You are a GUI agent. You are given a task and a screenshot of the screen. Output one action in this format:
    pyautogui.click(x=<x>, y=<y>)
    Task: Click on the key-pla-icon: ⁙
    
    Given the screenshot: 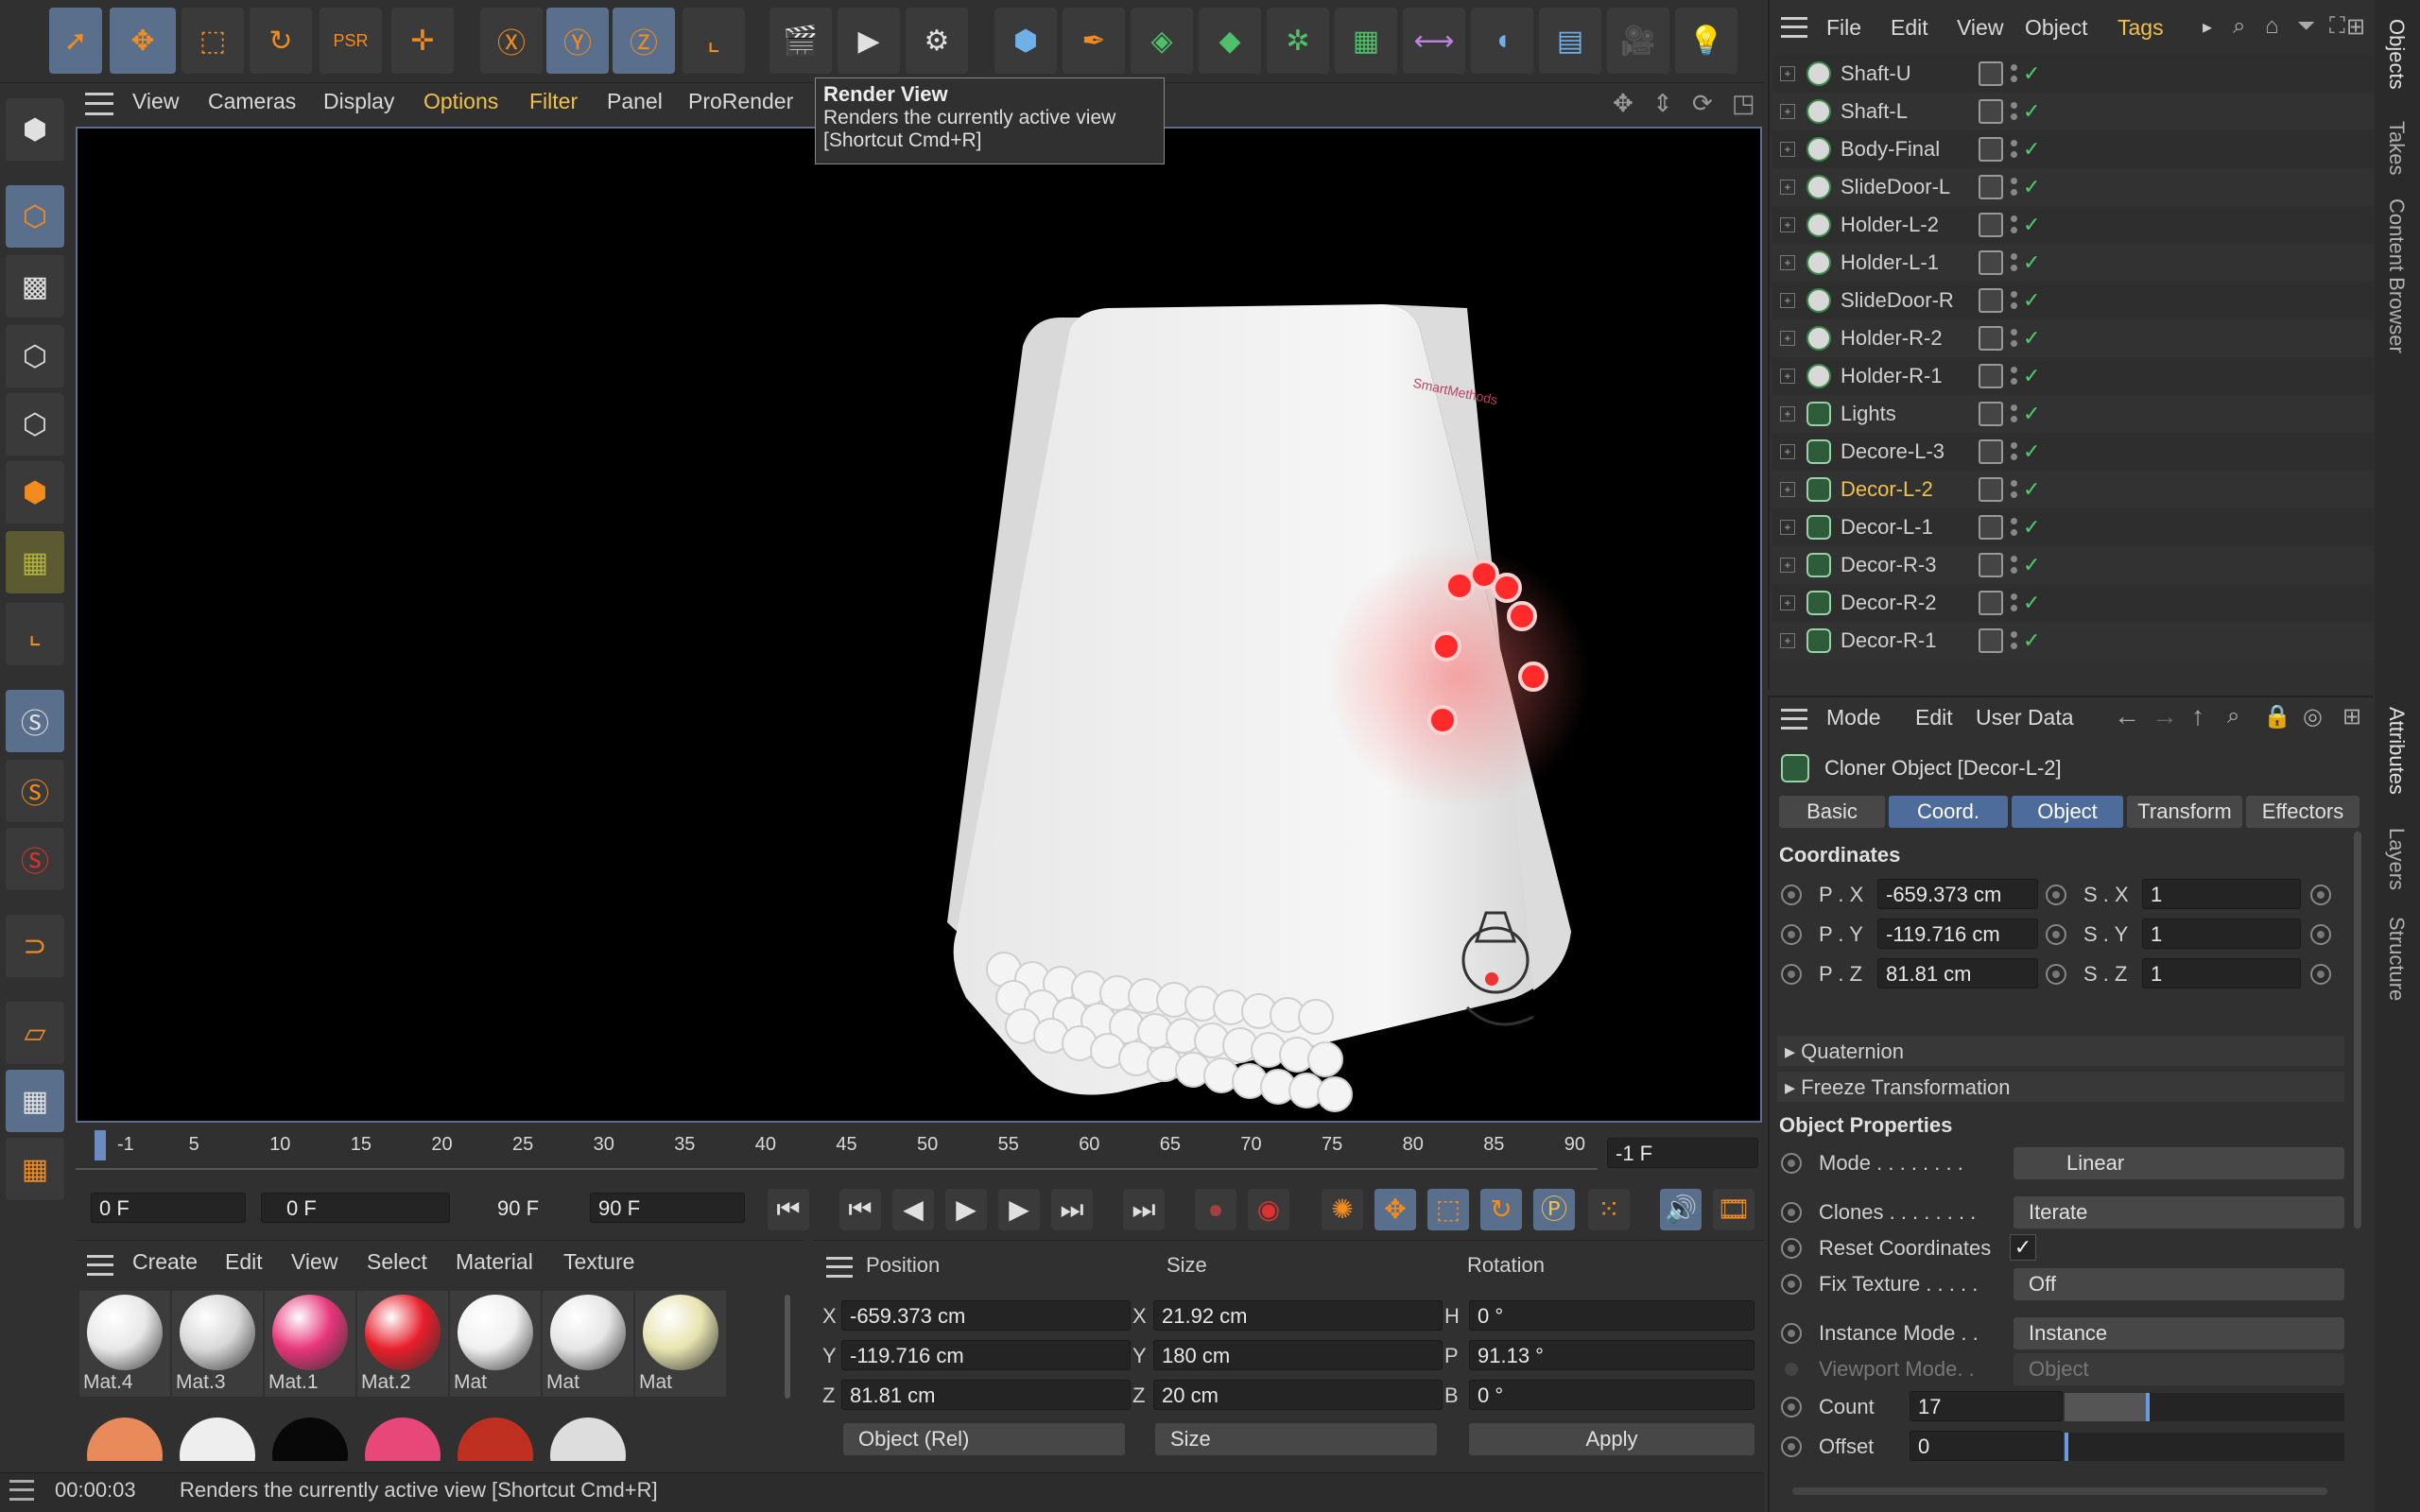 What is the action you would take?
    pyautogui.click(x=1609, y=1209)
    